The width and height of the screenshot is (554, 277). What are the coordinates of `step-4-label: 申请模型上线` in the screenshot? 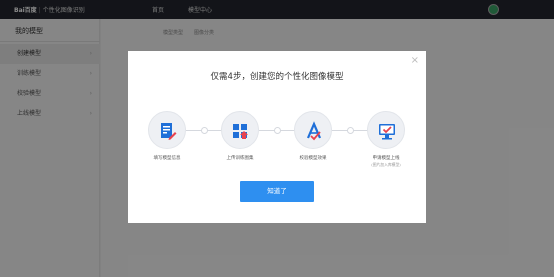 It's located at (386, 158).